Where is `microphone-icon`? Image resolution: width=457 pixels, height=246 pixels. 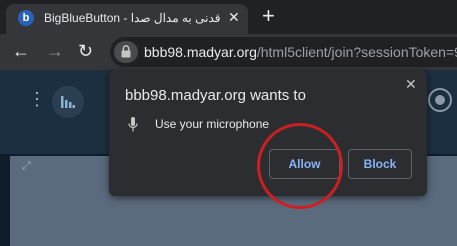 microphone-icon is located at coordinates (133, 124).